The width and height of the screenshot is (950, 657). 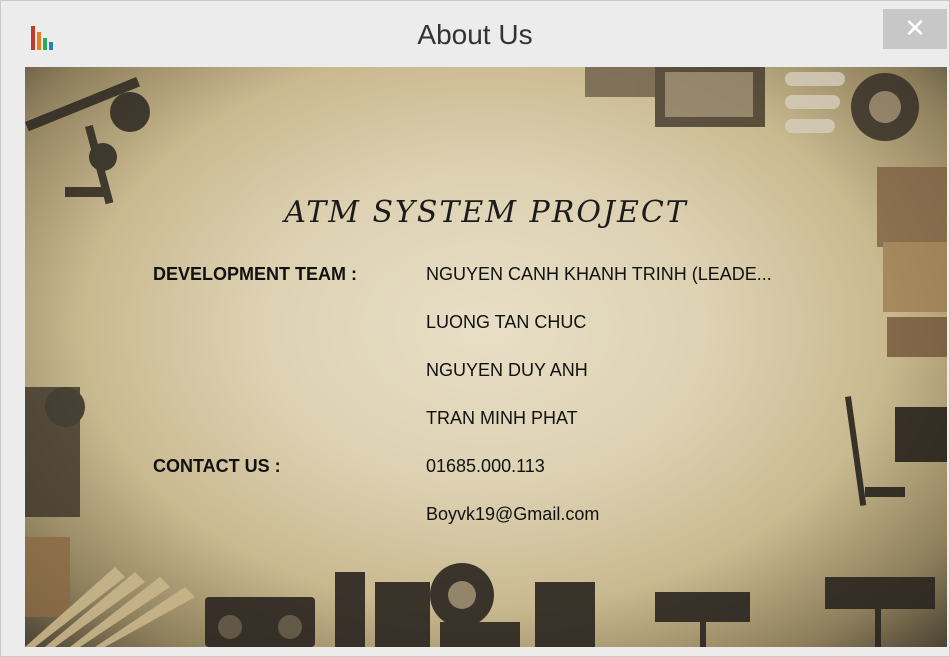 I want to click on close-icon: ✕, so click(x=915, y=29).